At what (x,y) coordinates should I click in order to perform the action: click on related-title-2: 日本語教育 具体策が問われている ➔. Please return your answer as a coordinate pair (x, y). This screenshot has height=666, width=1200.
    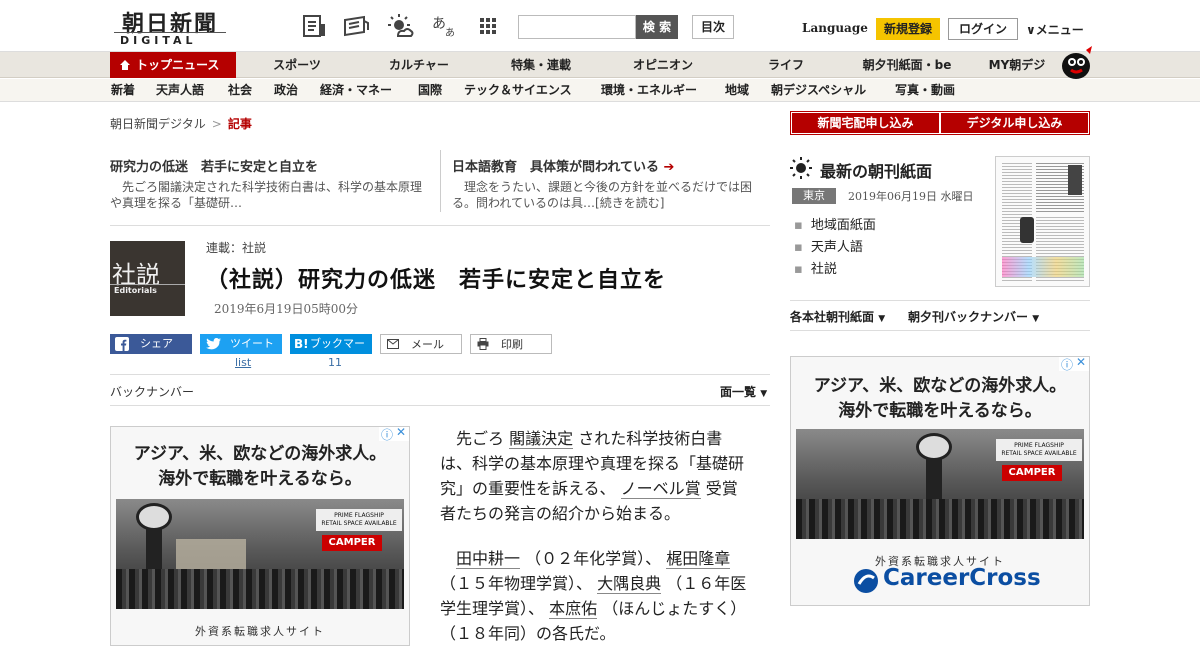
    Looking at the image, I should click on (563, 165).